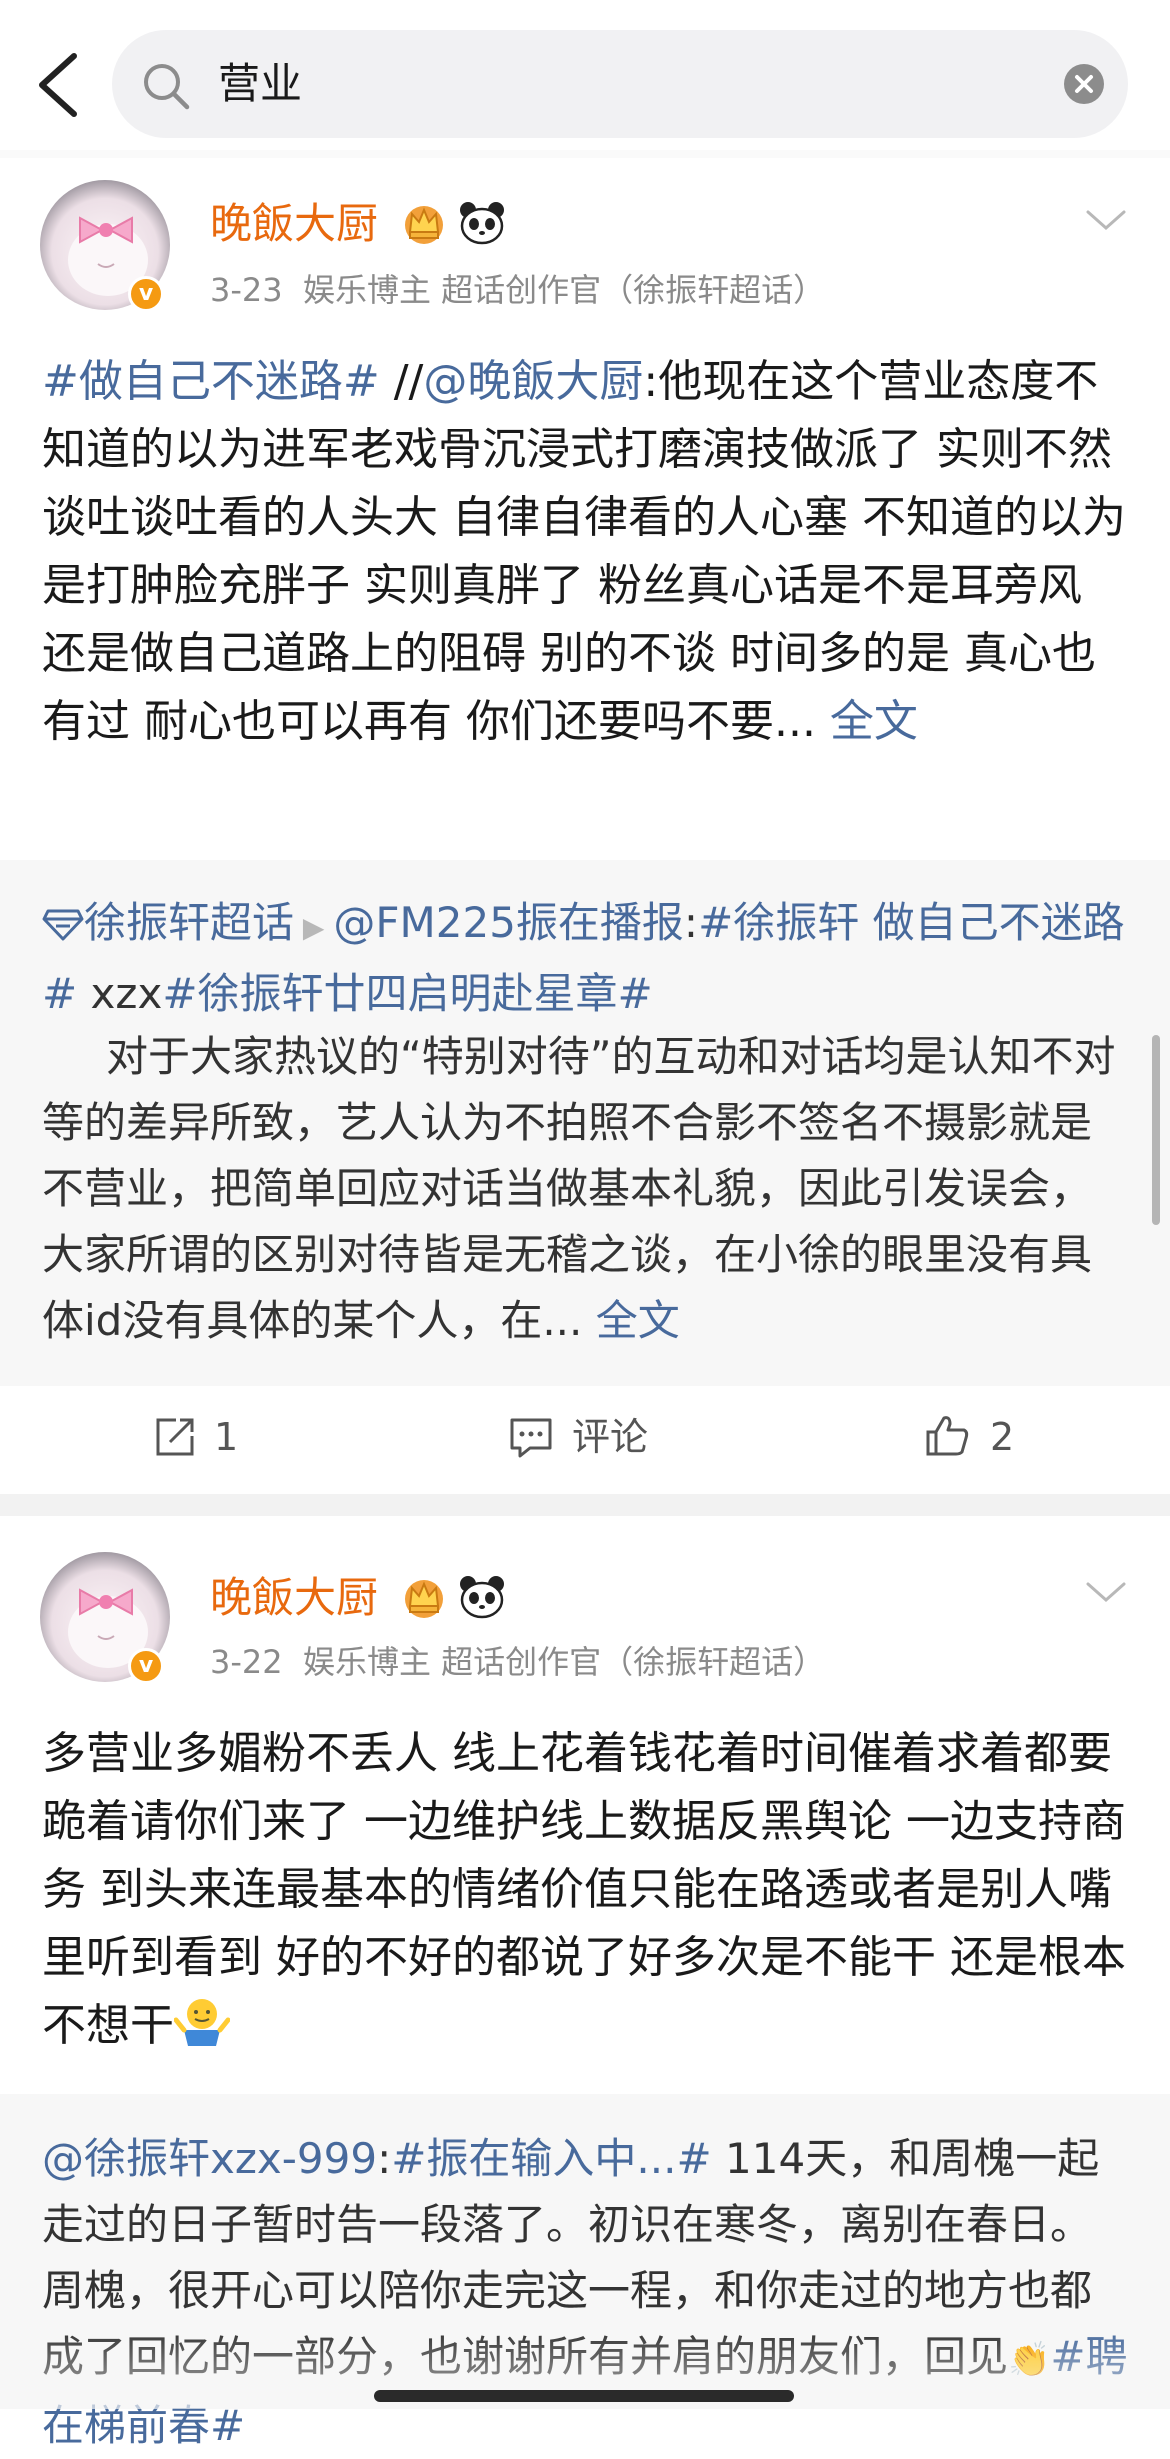 This screenshot has height=2459, width=1170. What do you see at coordinates (551, 2158) in the screenshot?
I see `hashtag-link: #振在输入中...#` at bounding box center [551, 2158].